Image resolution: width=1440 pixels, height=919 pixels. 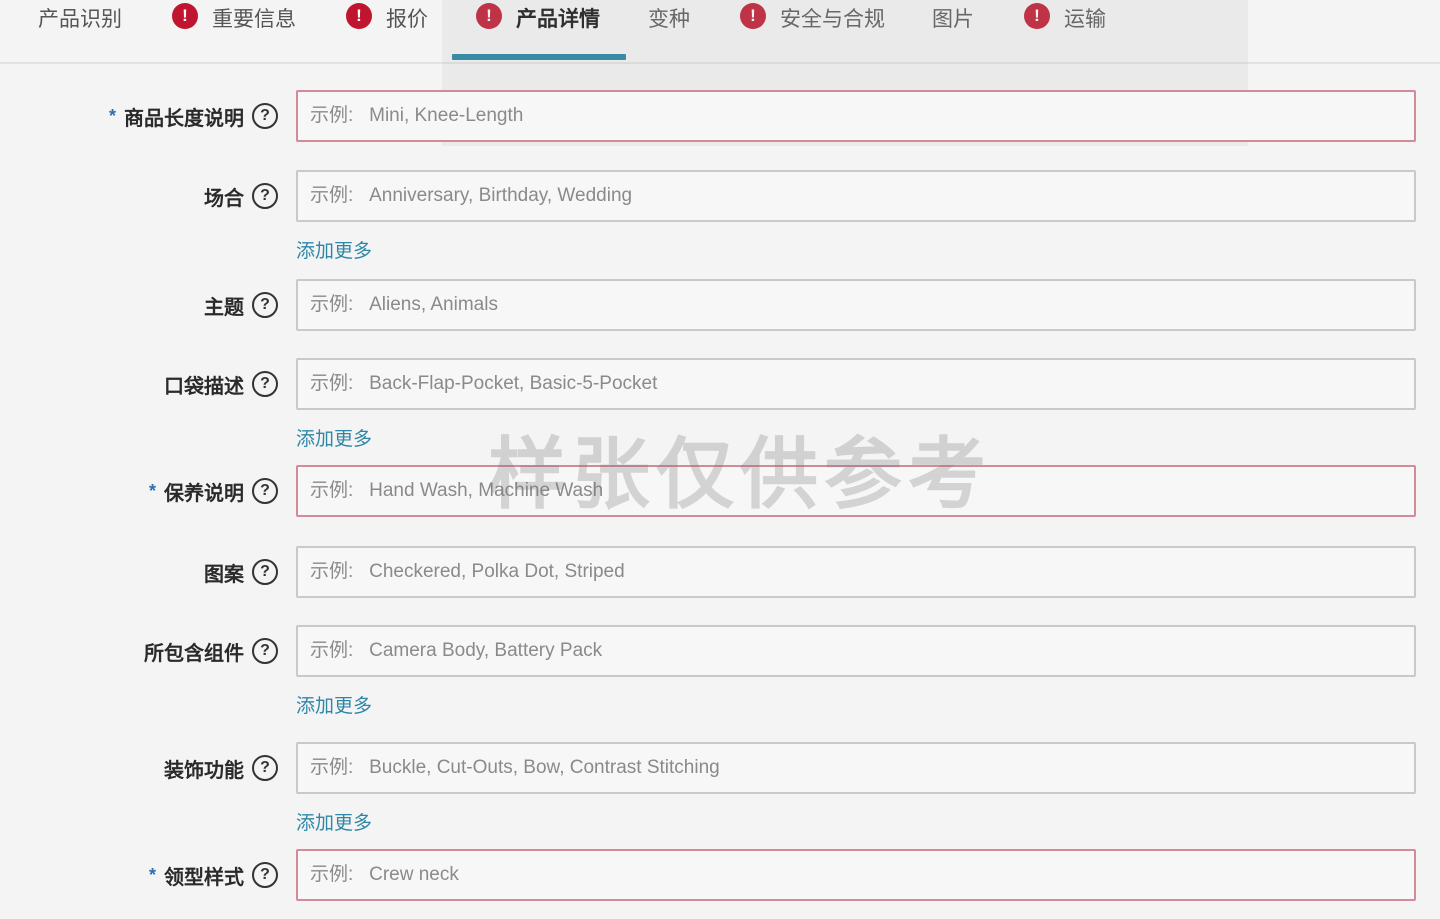 I want to click on label-text: 商品长度说明, so click(x=184, y=118).